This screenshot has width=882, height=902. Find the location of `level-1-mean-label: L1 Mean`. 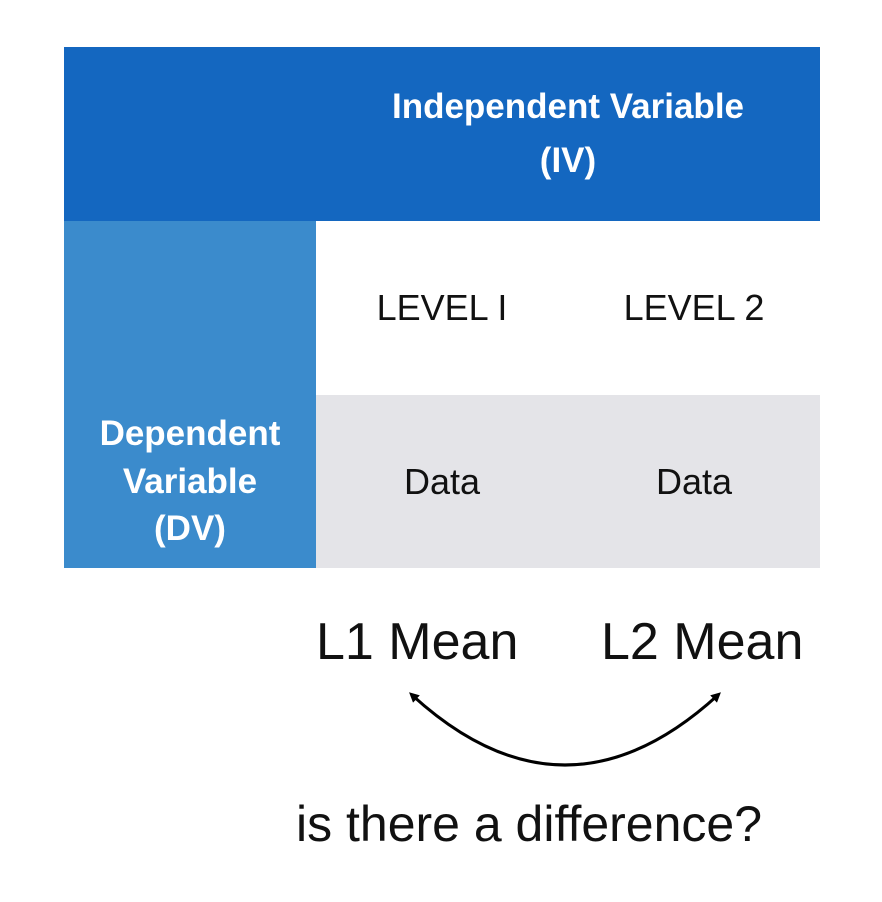

level-1-mean-label: L1 Mean is located at coordinates (417, 642).